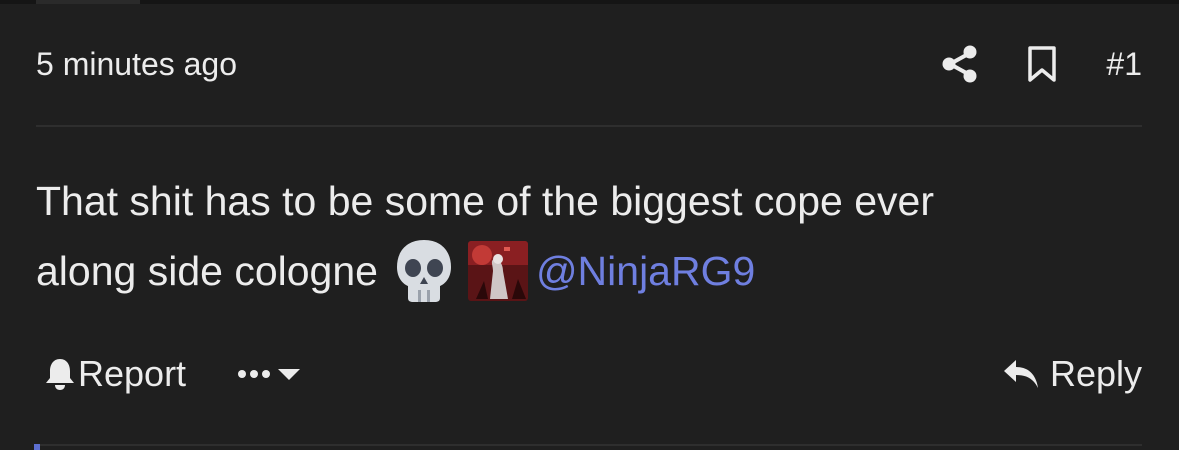  I want to click on more-options-button, so click(269, 374).